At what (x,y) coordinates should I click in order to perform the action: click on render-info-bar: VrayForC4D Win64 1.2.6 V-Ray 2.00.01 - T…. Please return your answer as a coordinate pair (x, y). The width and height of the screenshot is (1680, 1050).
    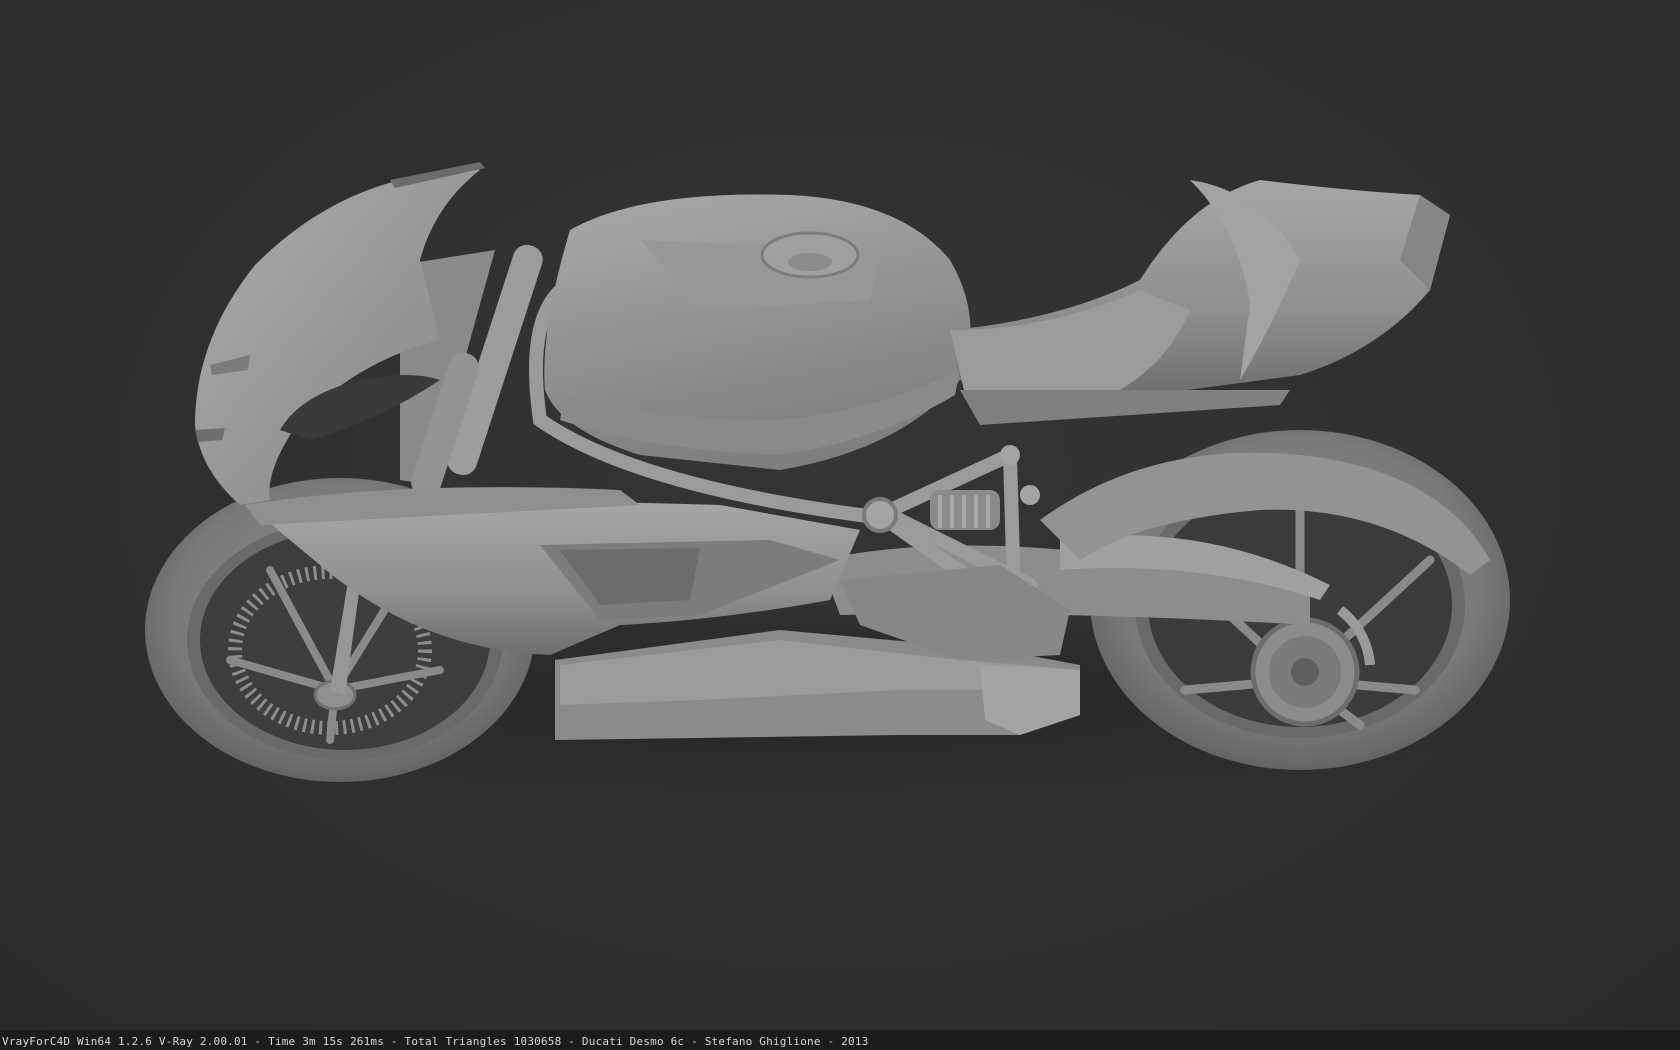
    Looking at the image, I should click on (840, 1040).